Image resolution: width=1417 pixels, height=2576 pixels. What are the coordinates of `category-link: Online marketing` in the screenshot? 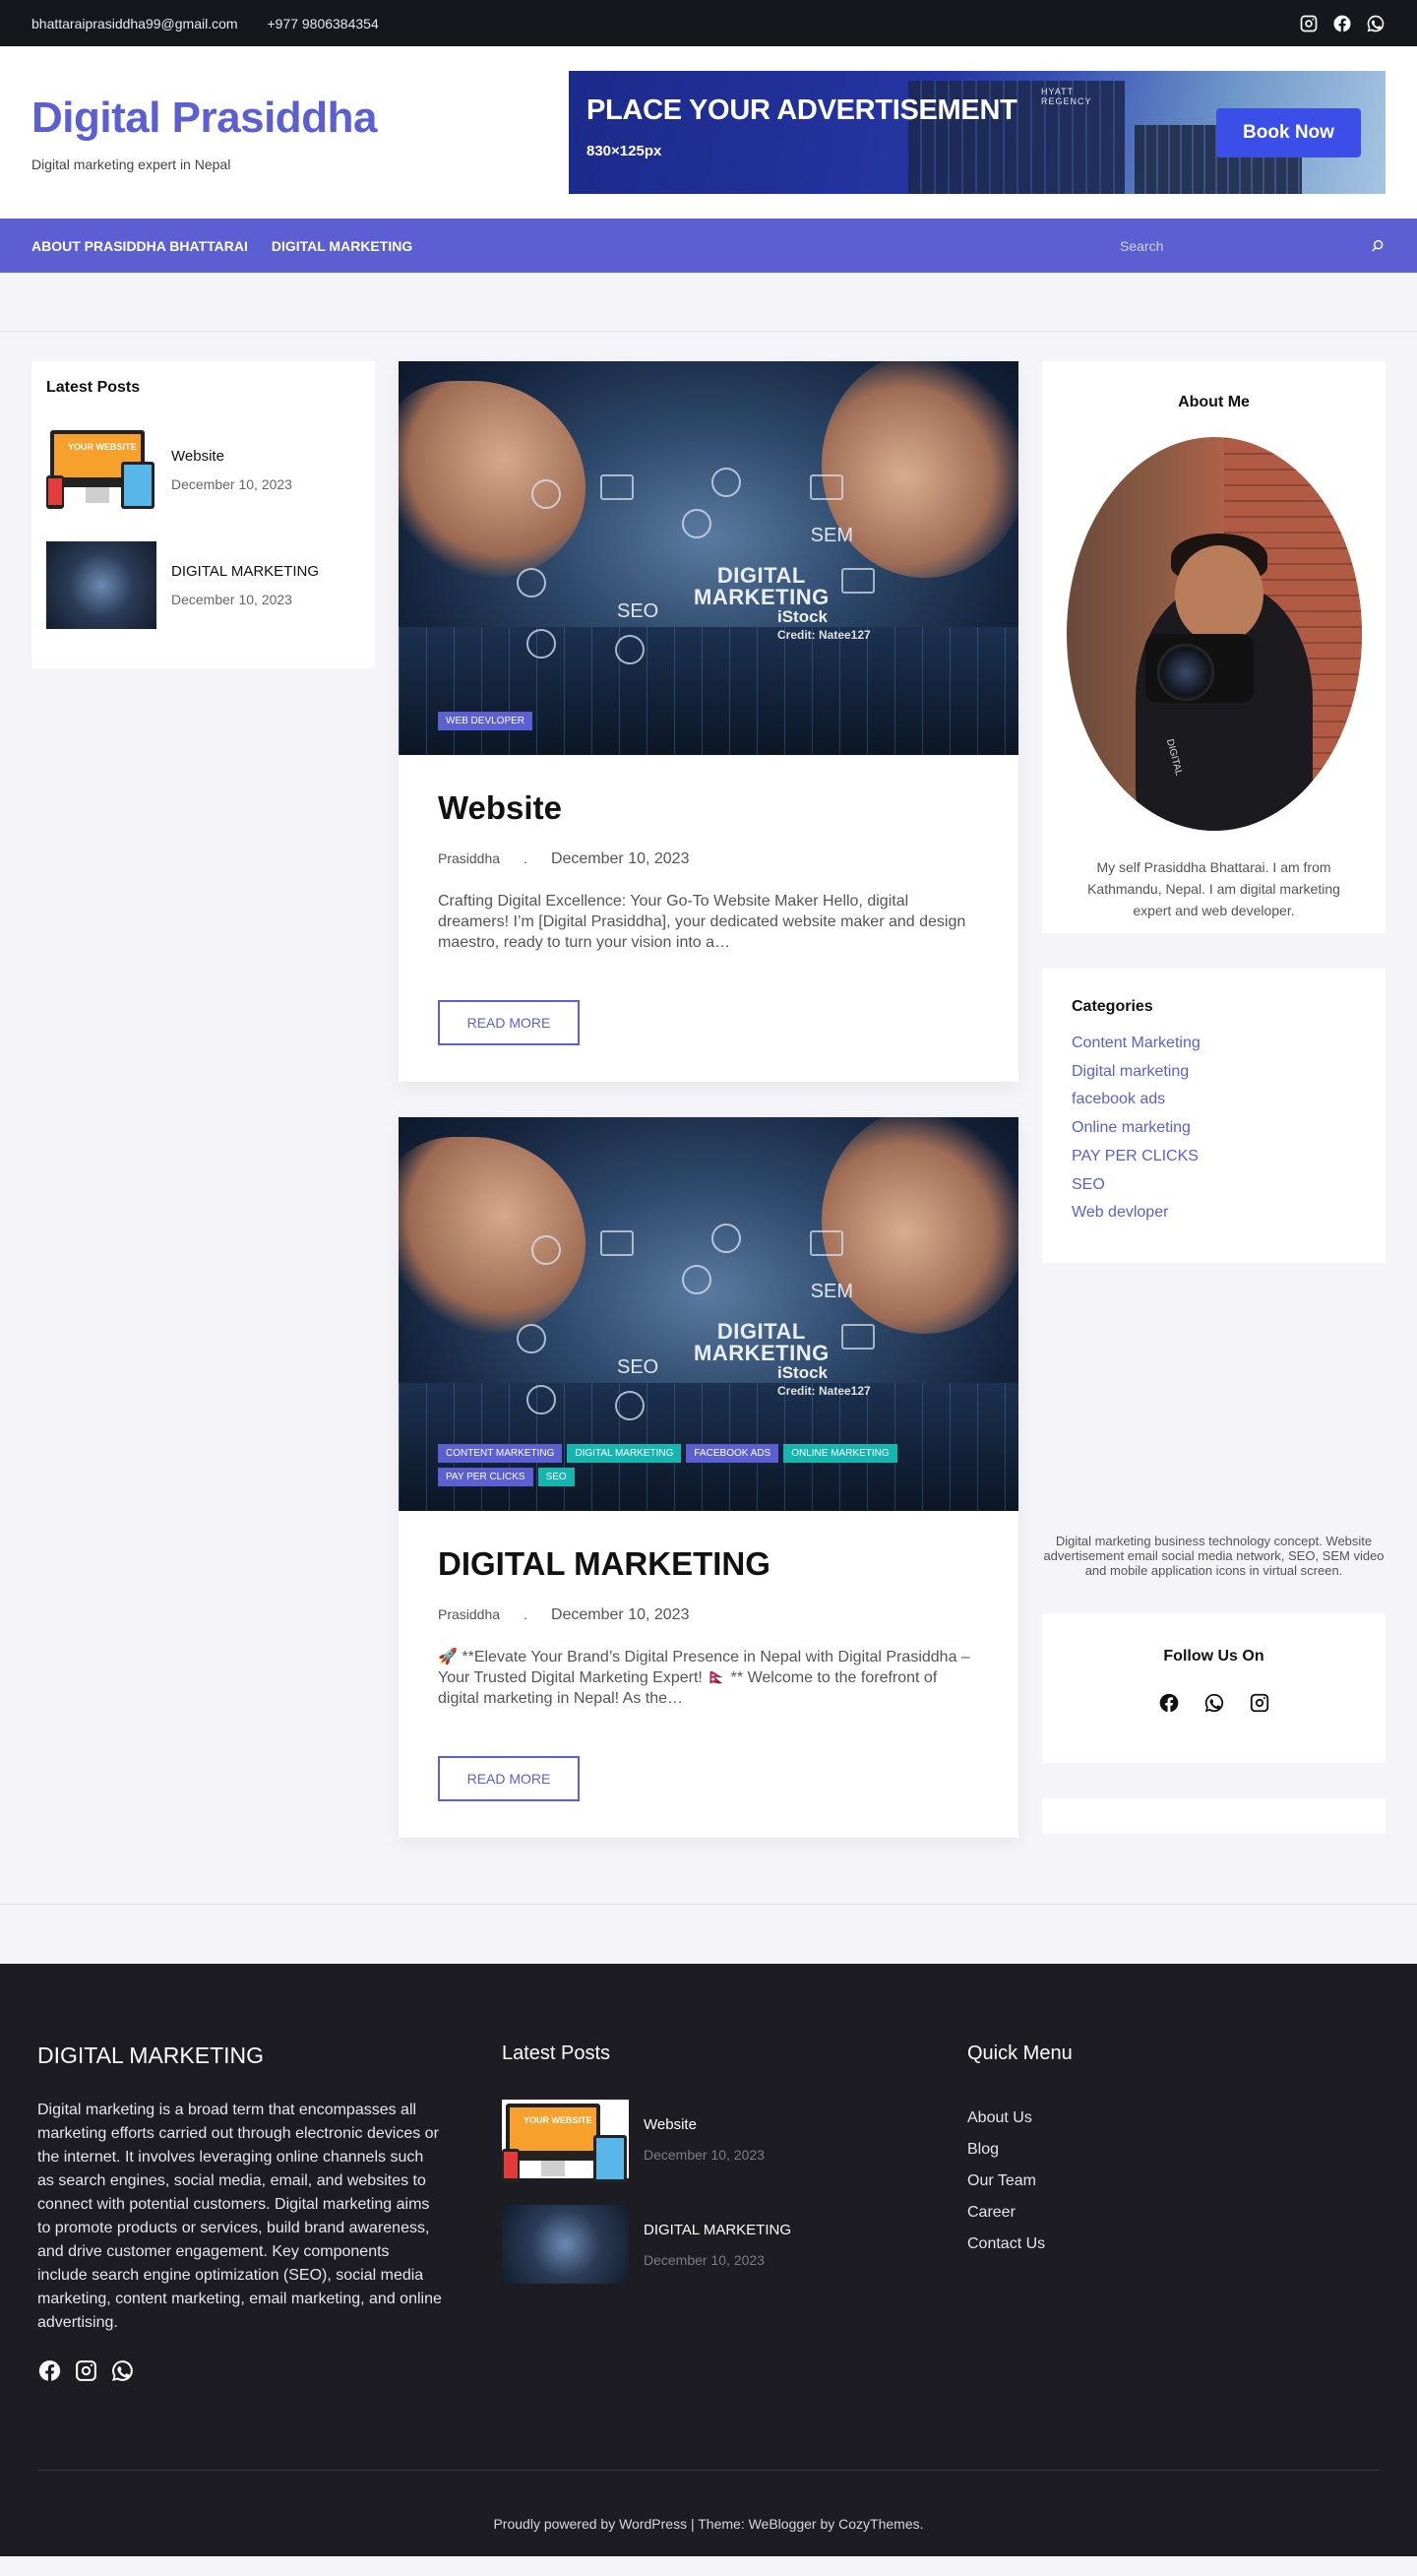 It's located at (1214, 1129).